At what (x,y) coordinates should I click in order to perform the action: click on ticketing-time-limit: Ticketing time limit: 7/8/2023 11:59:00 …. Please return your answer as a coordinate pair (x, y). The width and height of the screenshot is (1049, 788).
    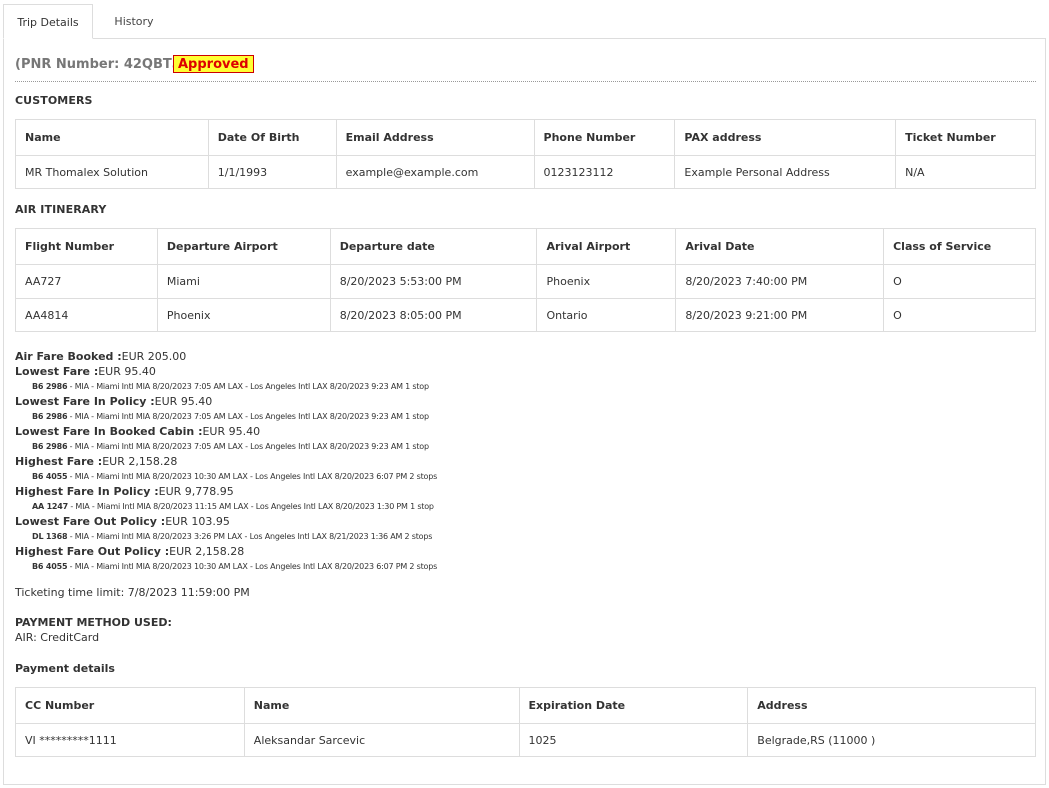
    Looking at the image, I should click on (132, 592).